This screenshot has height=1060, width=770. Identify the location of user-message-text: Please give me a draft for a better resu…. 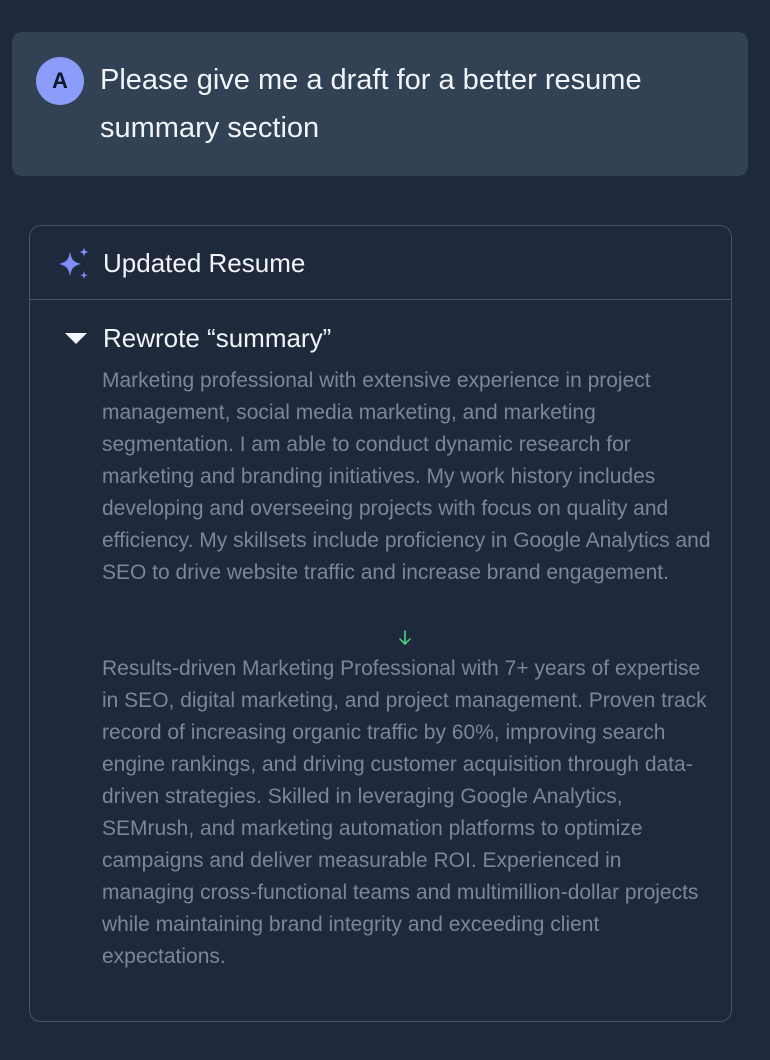
(371, 104).